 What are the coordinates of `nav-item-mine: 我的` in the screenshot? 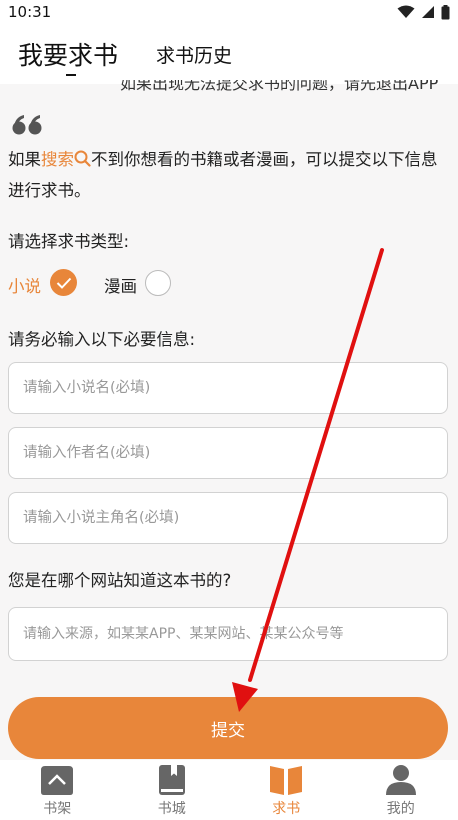 It's located at (401, 790).